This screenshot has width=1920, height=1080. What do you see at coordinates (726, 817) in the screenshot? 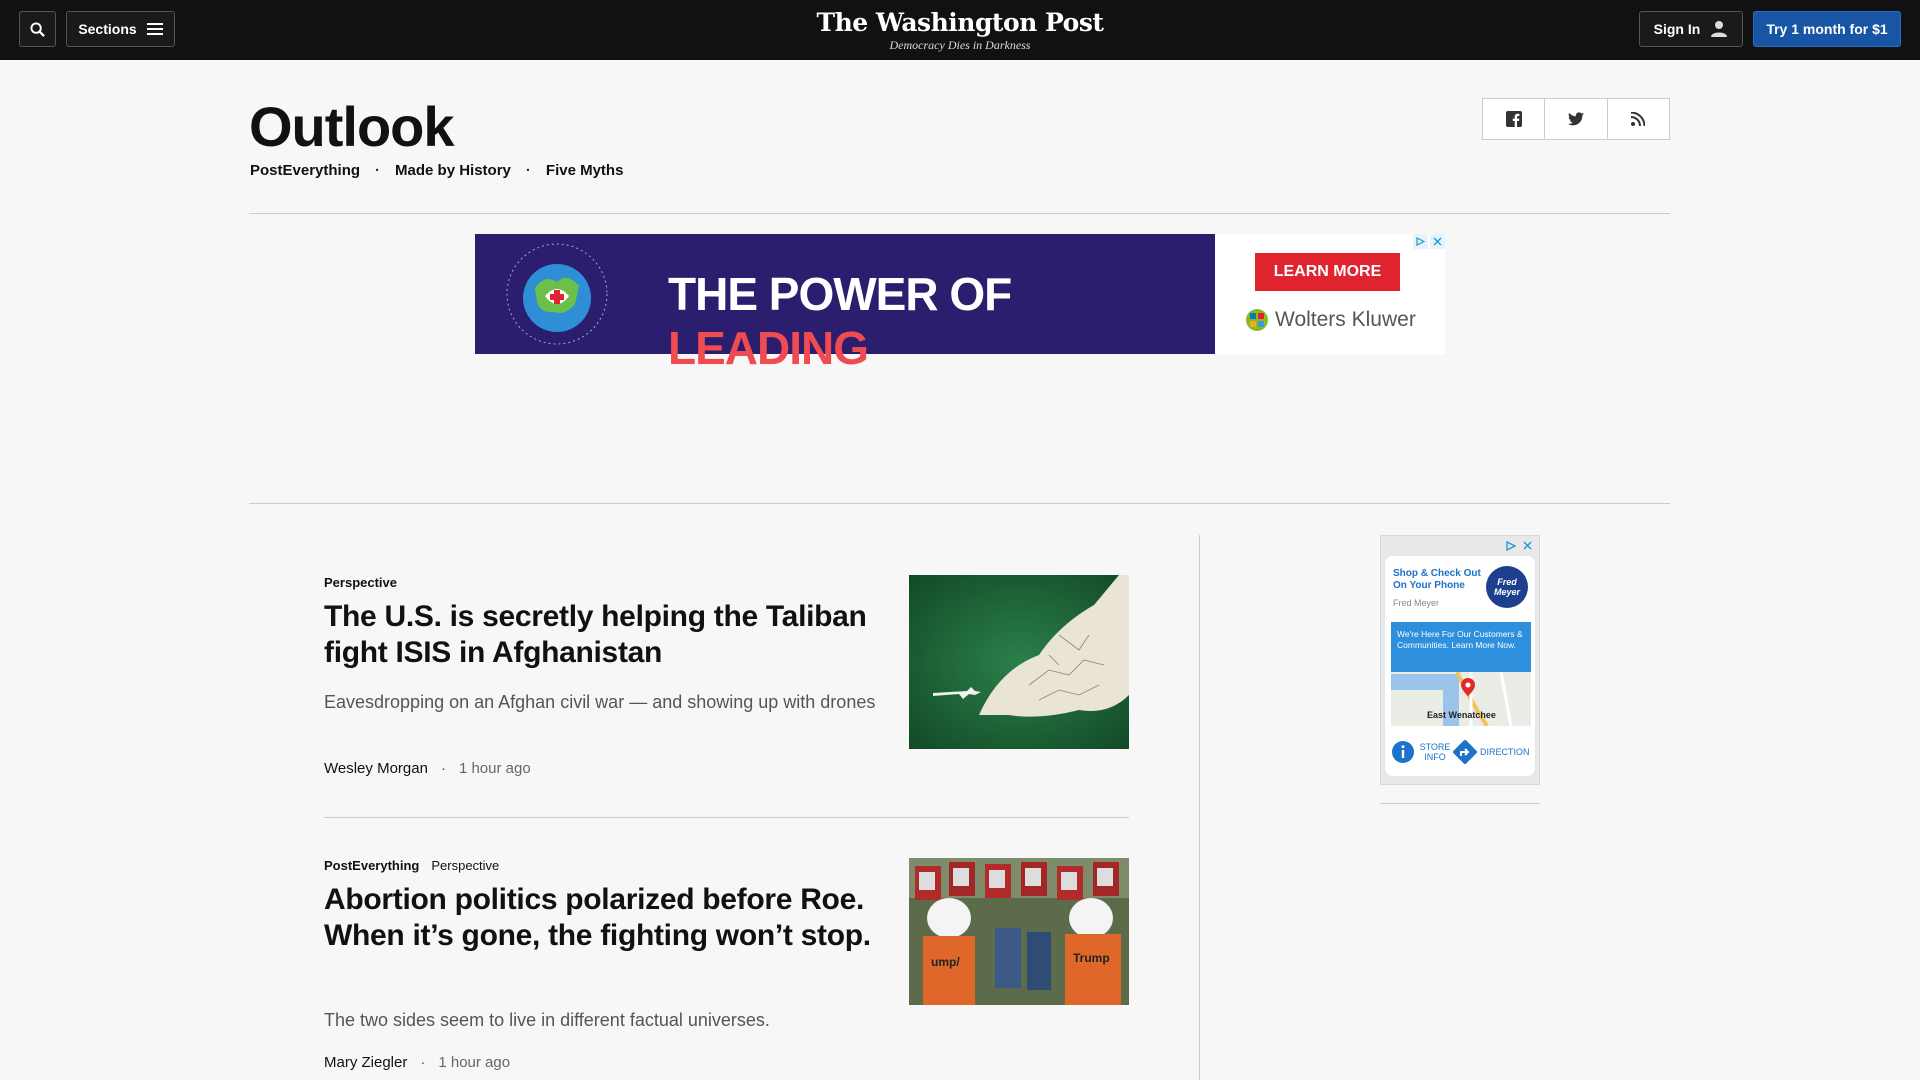
I see `article-divider` at bounding box center [726, 817].